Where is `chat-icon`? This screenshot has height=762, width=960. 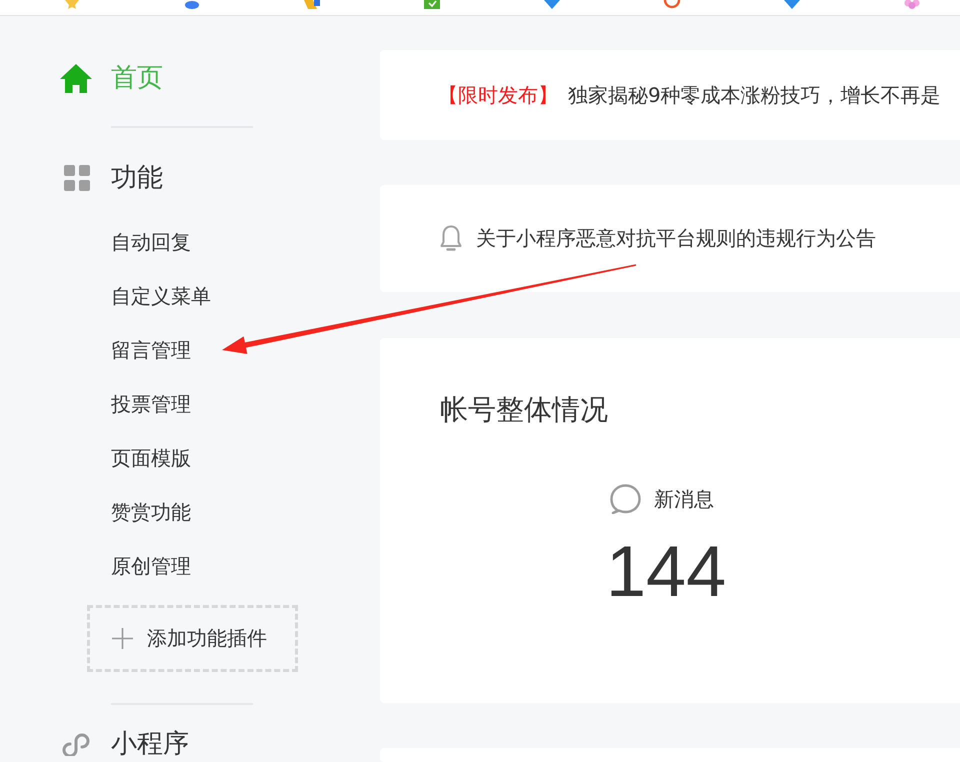
chat-icon is located at coordinates (625, 499).